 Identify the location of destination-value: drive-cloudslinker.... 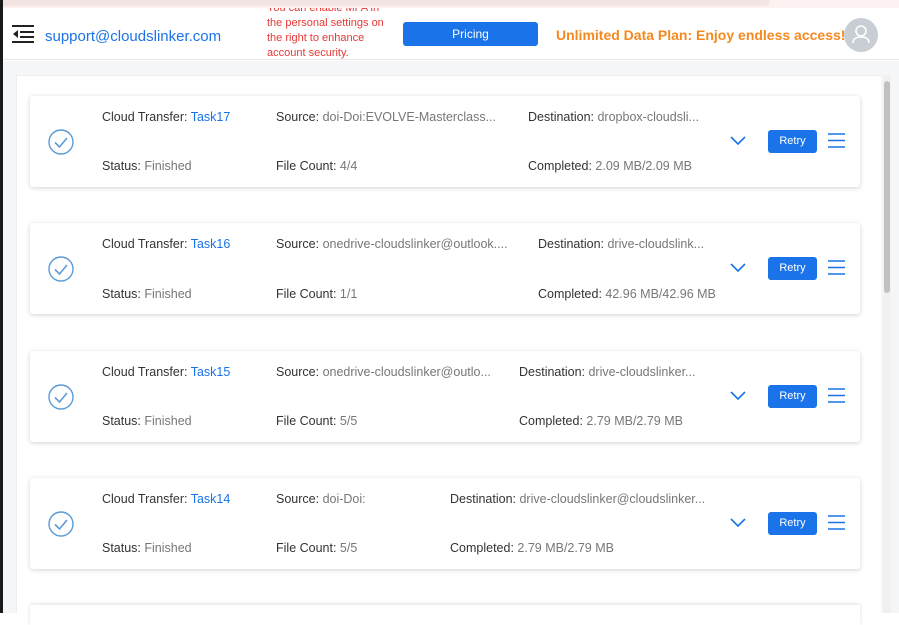
(642, 372).